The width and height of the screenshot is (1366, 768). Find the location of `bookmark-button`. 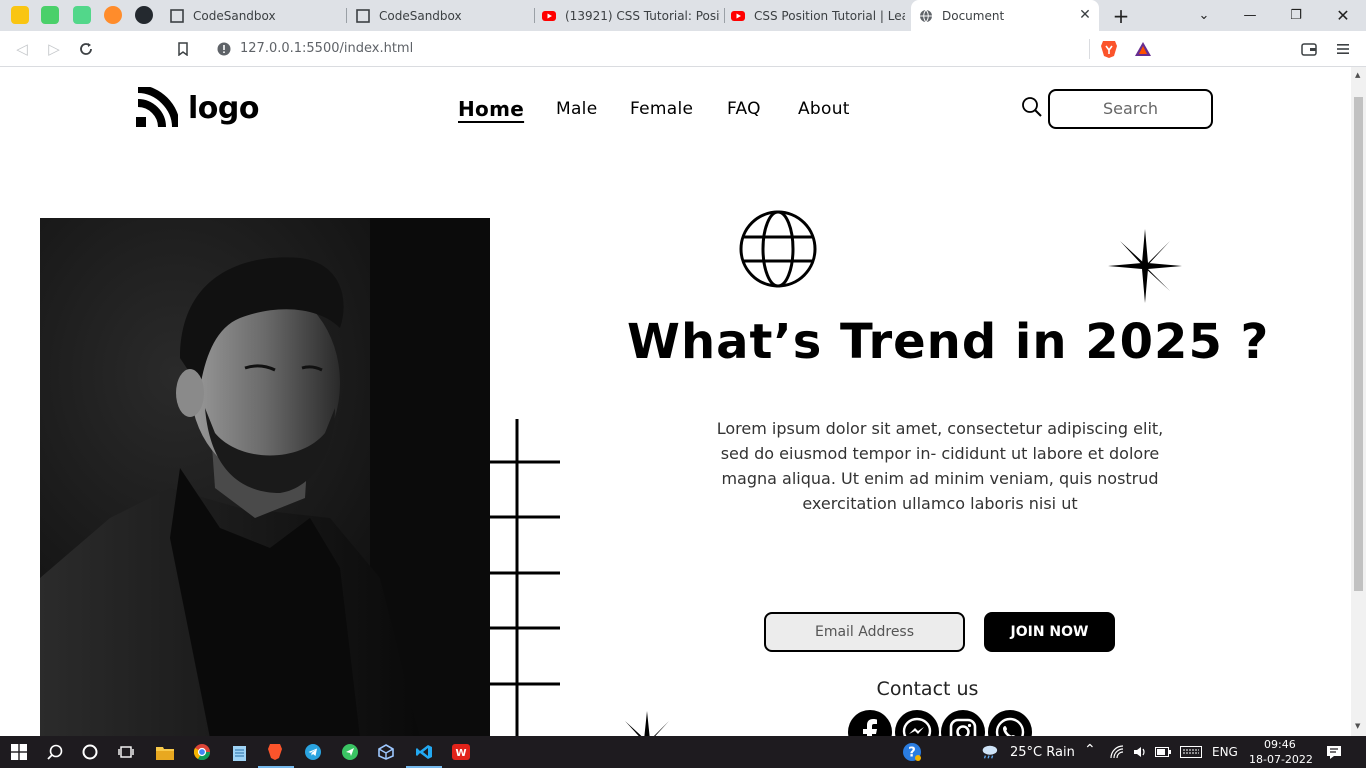

bookmark-button is located at coordinates (183, 49).